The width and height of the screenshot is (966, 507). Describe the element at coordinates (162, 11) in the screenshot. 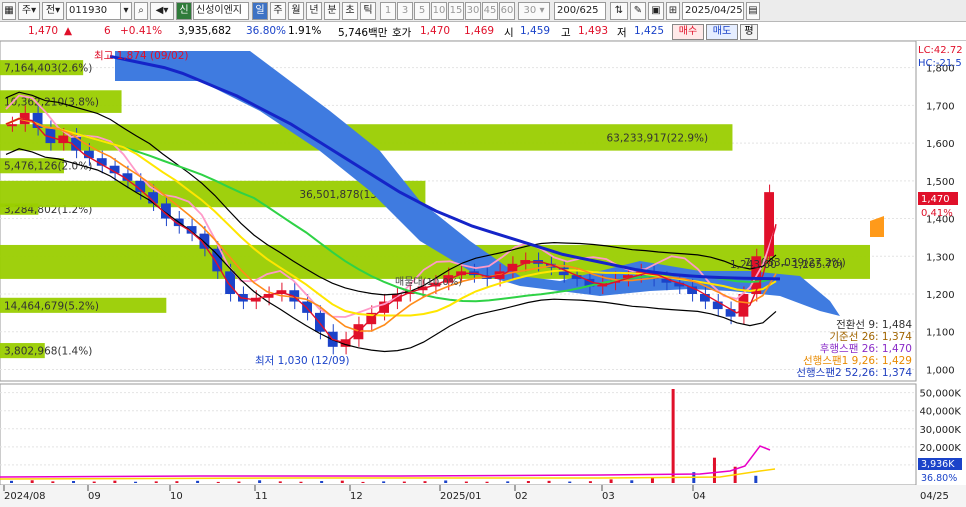

I see `sound-icon: ◀▾` at that location.